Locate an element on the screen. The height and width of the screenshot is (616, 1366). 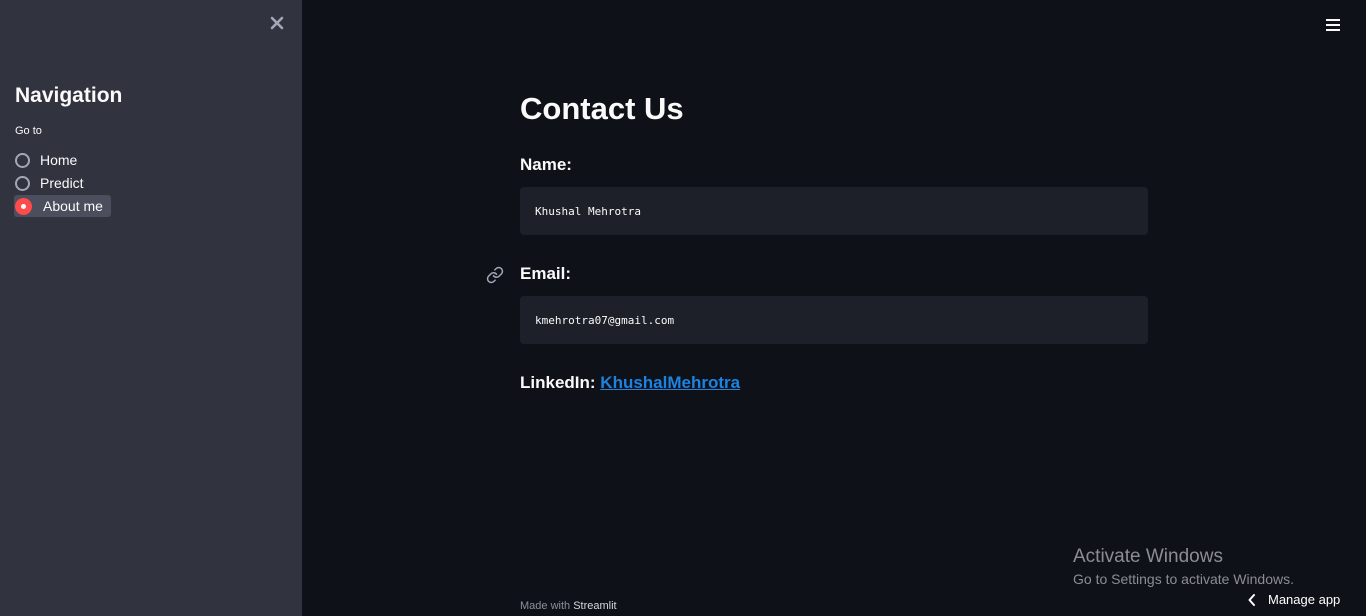
radio-option-label: Predict is located at coordinates (62, 183).